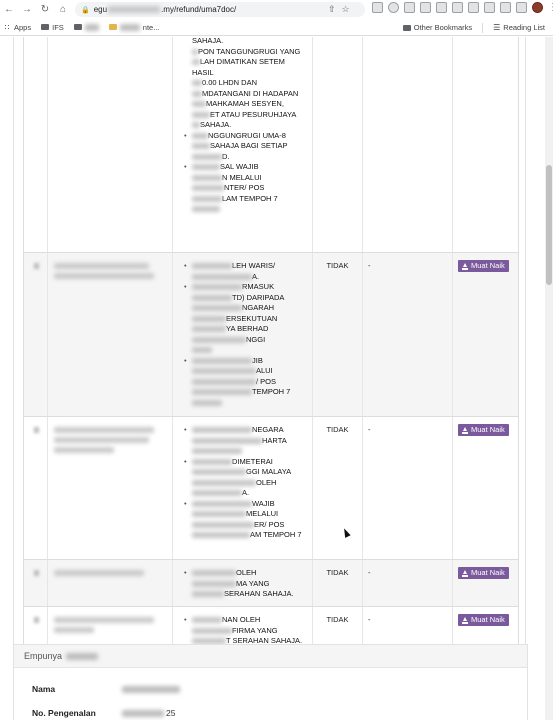 The width and height of the screenshot is (553, 720). Describe the element at coordinates (505, 7) in the screenshot. I see `puzzle-extensions-icon` at that location.